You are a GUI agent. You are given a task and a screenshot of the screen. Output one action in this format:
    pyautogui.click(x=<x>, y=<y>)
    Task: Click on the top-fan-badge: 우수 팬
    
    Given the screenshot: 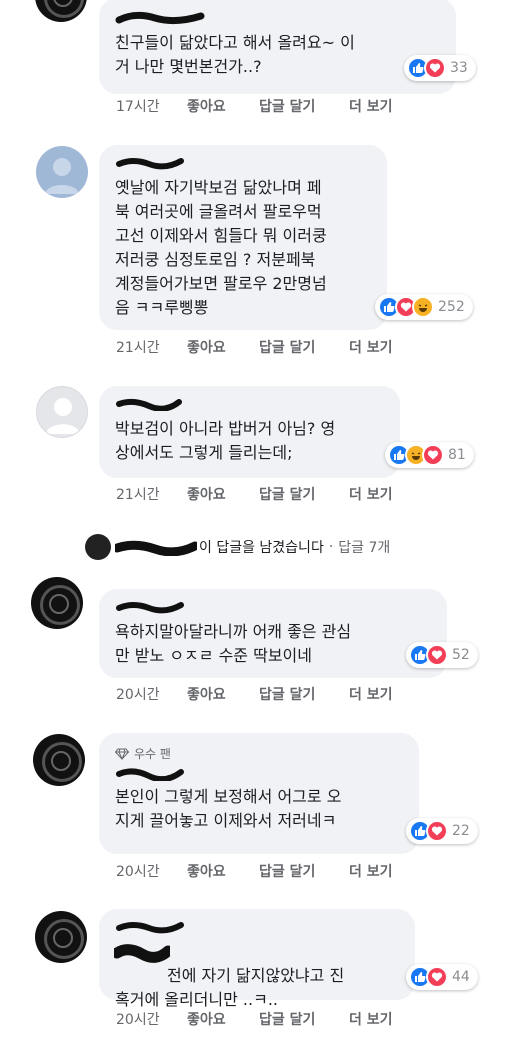 What is the action you would take?
    pyautogui.click(x=260, y=753)
    